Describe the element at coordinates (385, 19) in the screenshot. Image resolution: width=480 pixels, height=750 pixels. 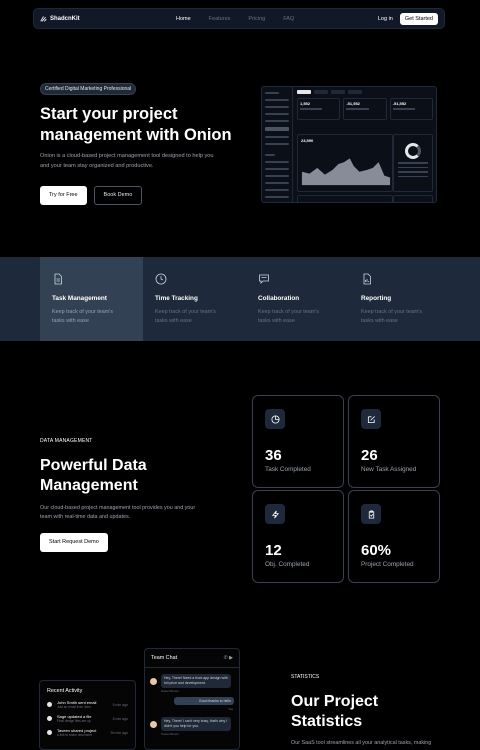
I see `login-link: Log in` at that location.